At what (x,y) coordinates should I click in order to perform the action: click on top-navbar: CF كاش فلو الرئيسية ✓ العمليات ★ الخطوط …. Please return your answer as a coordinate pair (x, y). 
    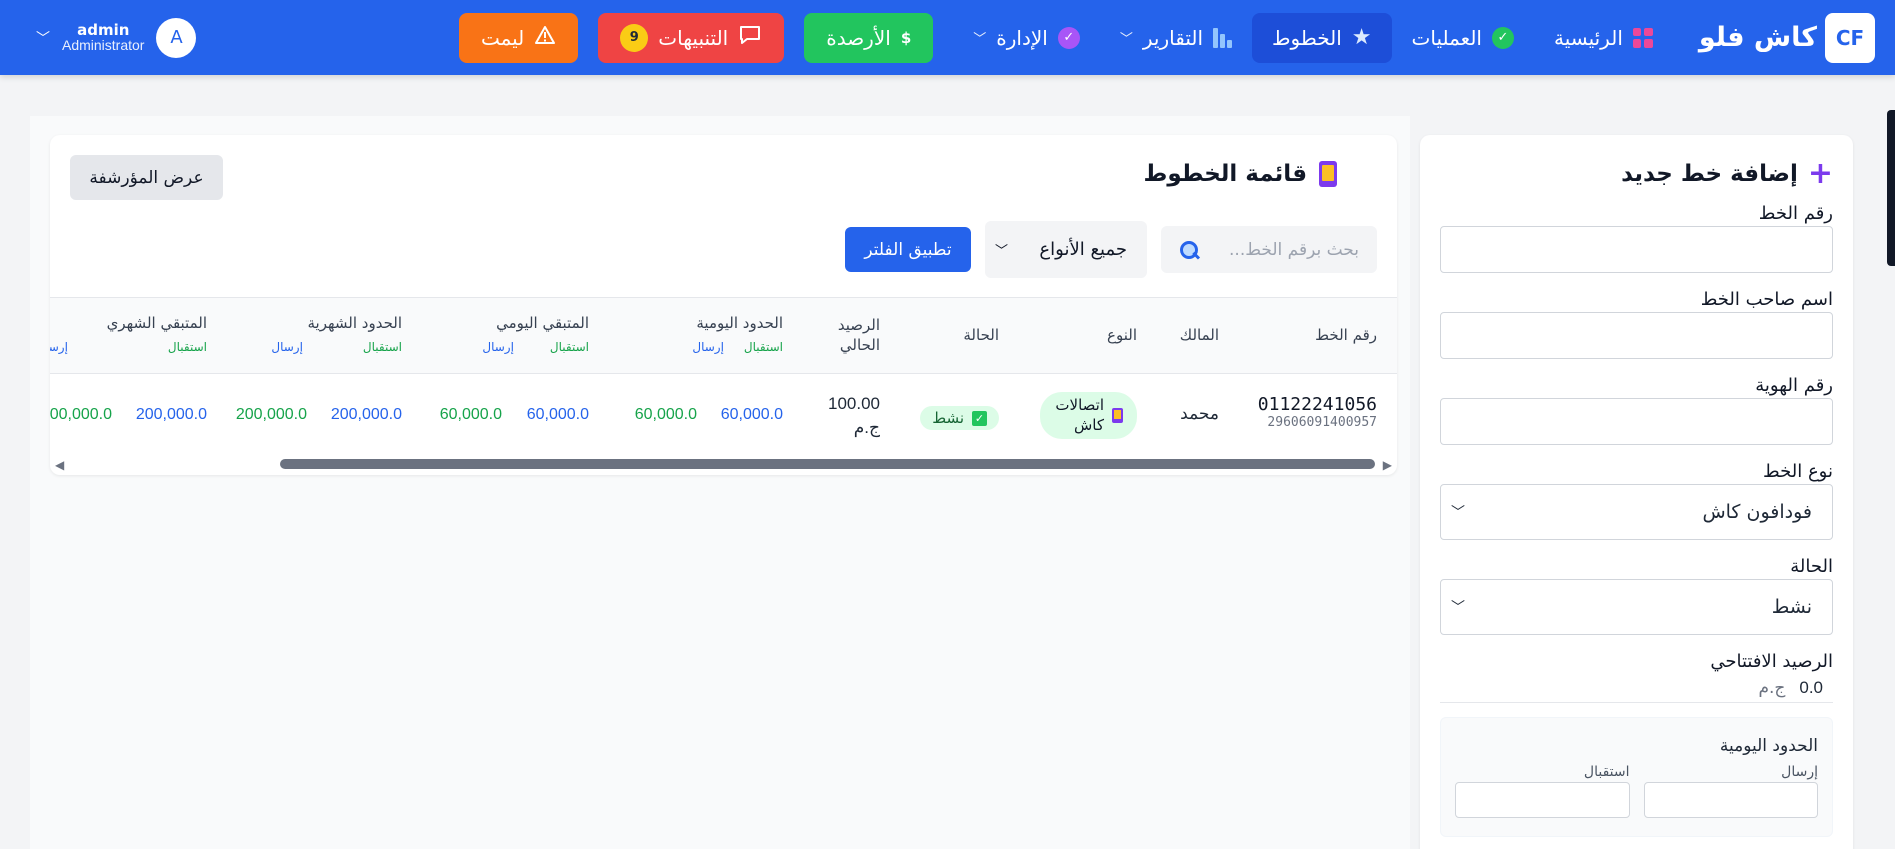
    Looking at the image, I should click on (947, 37).